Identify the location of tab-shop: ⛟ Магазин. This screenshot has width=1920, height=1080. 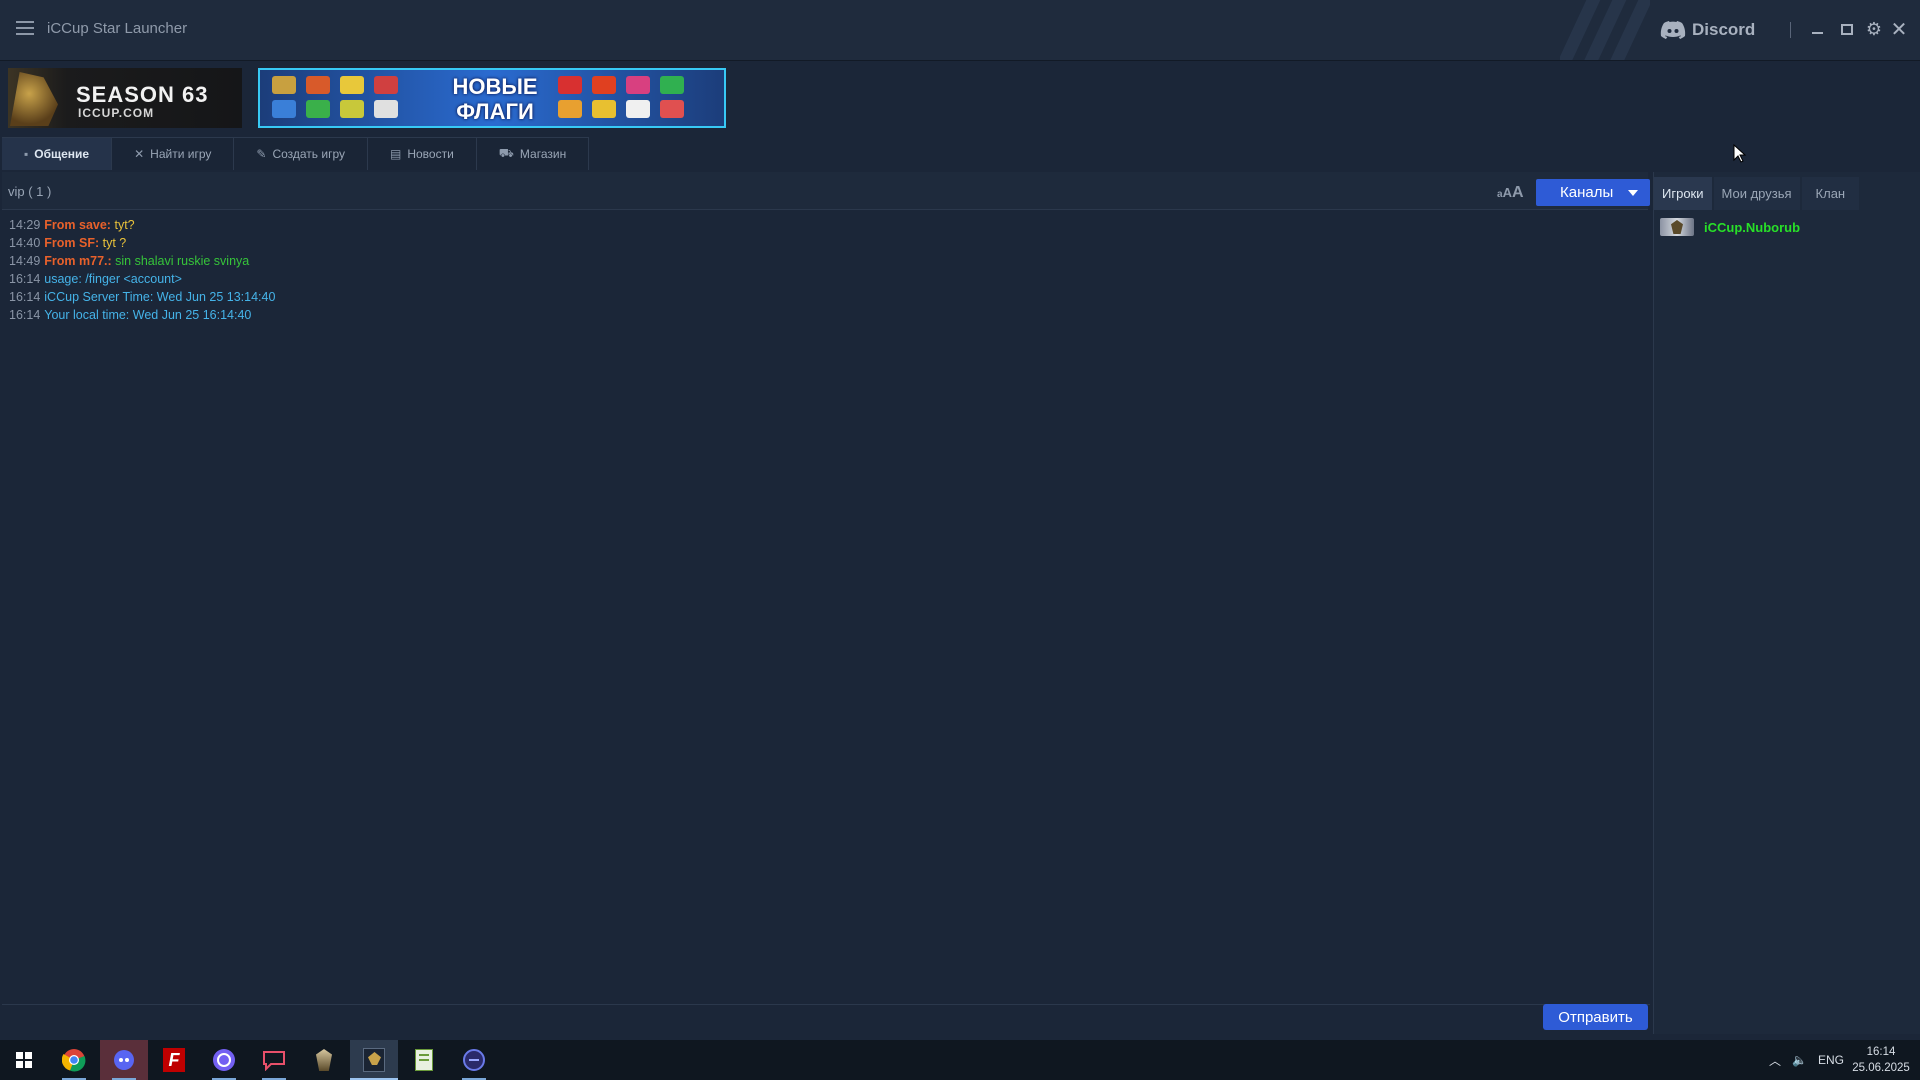
(533, 153).